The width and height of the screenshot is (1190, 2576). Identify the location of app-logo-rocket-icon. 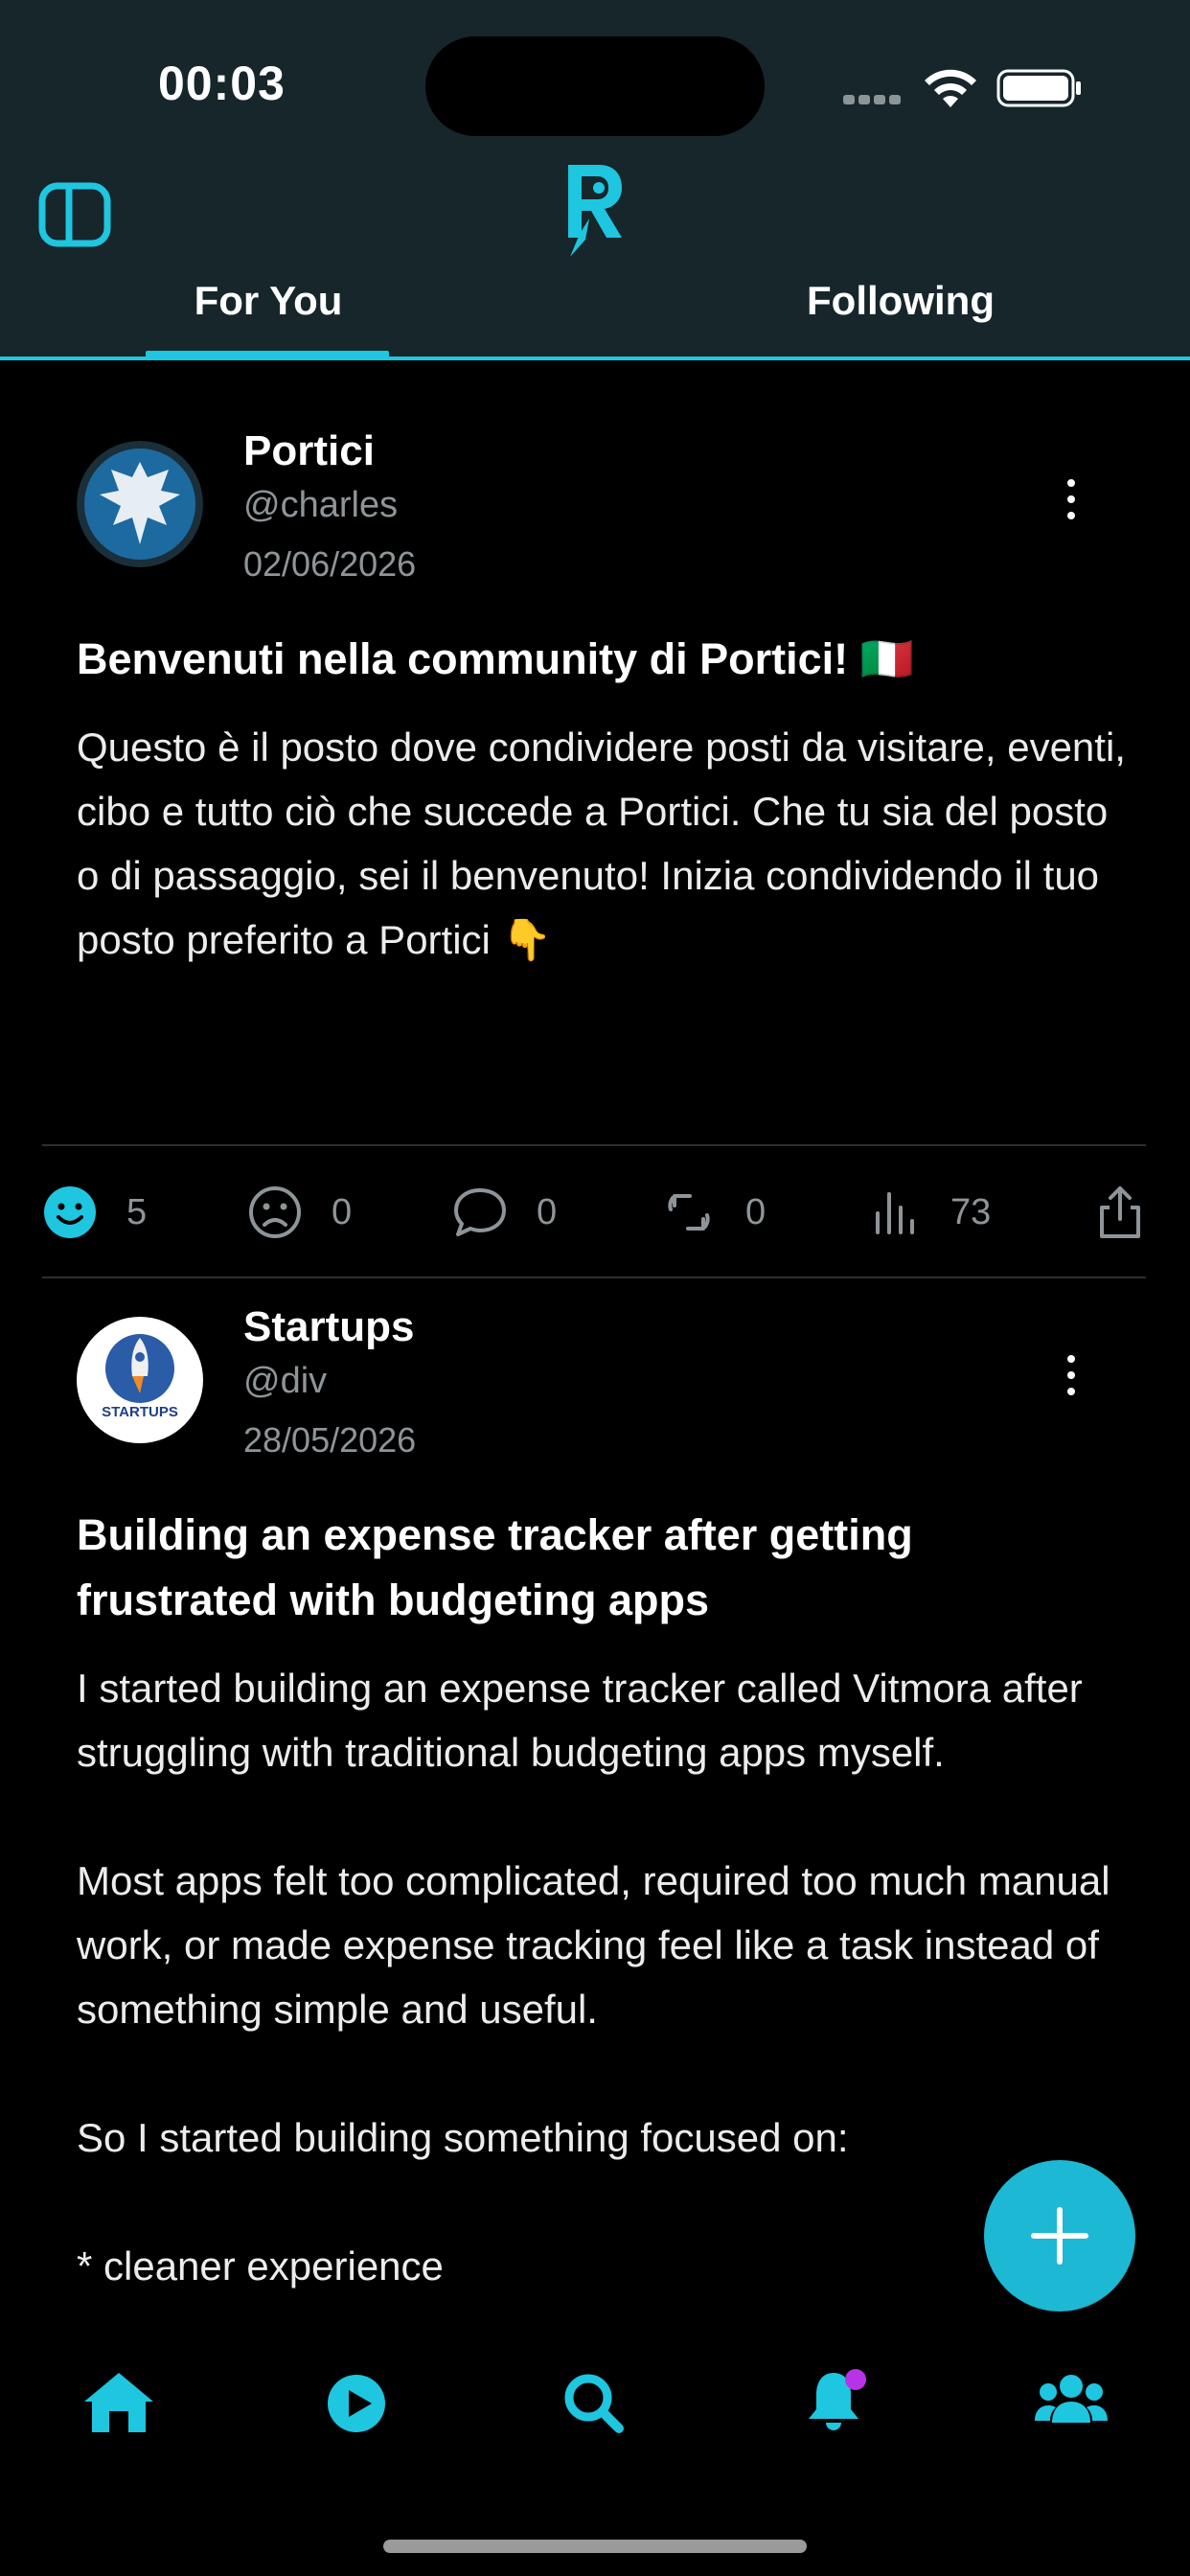
(595, 212).